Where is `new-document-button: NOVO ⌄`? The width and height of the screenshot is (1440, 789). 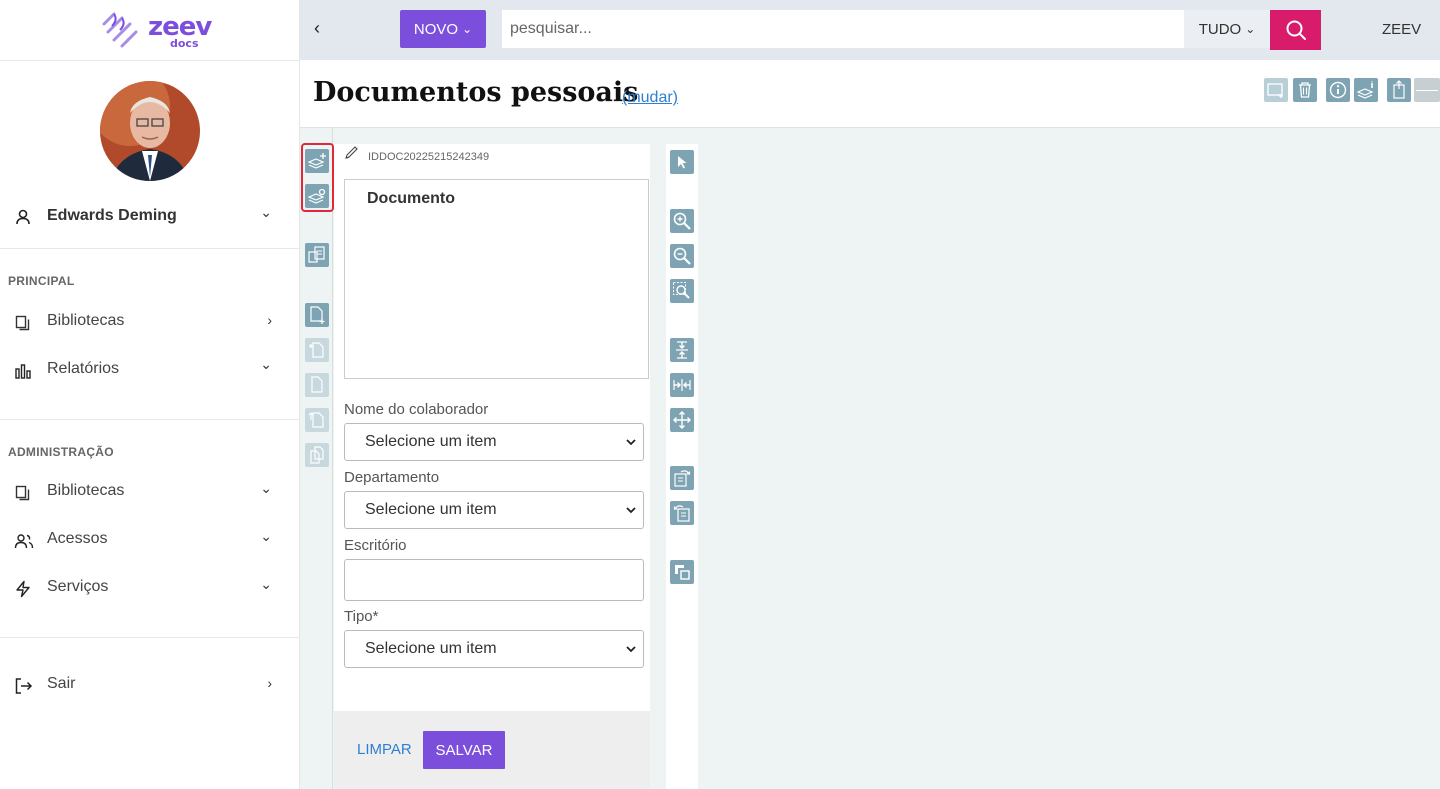 new-document-button: NOVO ⌄ is located at coordinates (443, 29).